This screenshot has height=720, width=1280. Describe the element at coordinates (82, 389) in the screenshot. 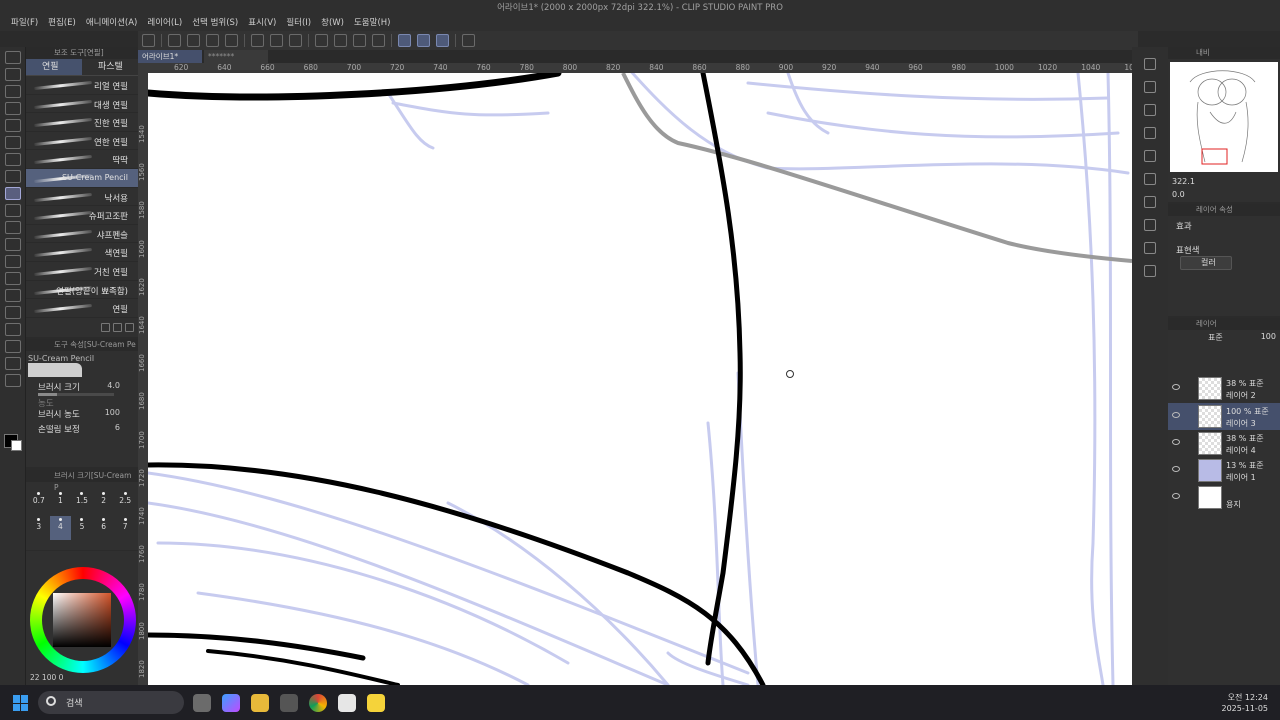

I see `brush-size-row: 브러시 크기 4.0` at that location.